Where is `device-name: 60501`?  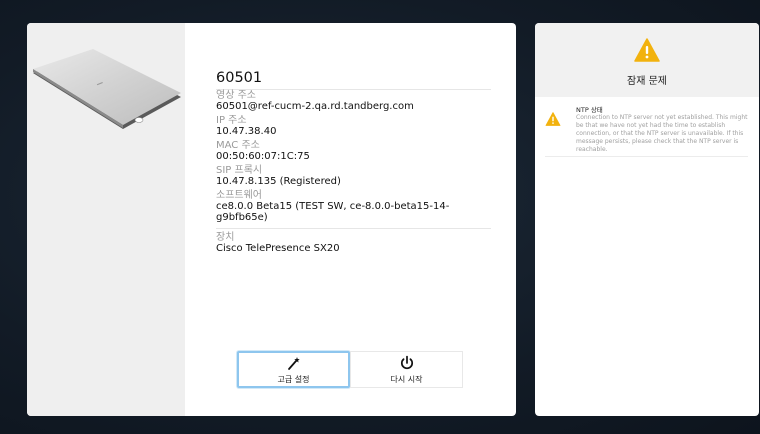 device-name: 60501 is located at coordinates (353, 80).